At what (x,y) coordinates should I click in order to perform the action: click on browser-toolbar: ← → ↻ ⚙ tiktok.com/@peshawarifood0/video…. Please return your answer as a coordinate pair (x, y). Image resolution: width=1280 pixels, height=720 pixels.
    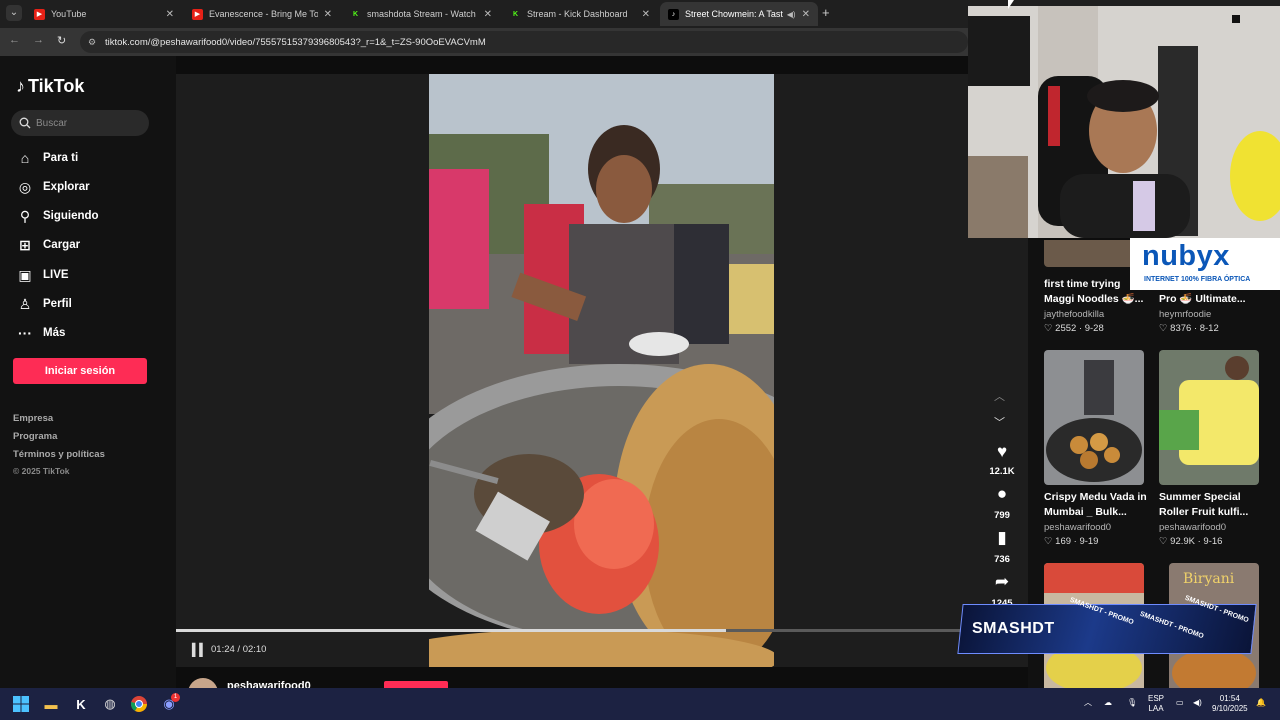
    Looking at the image, I should click on (485, 42).